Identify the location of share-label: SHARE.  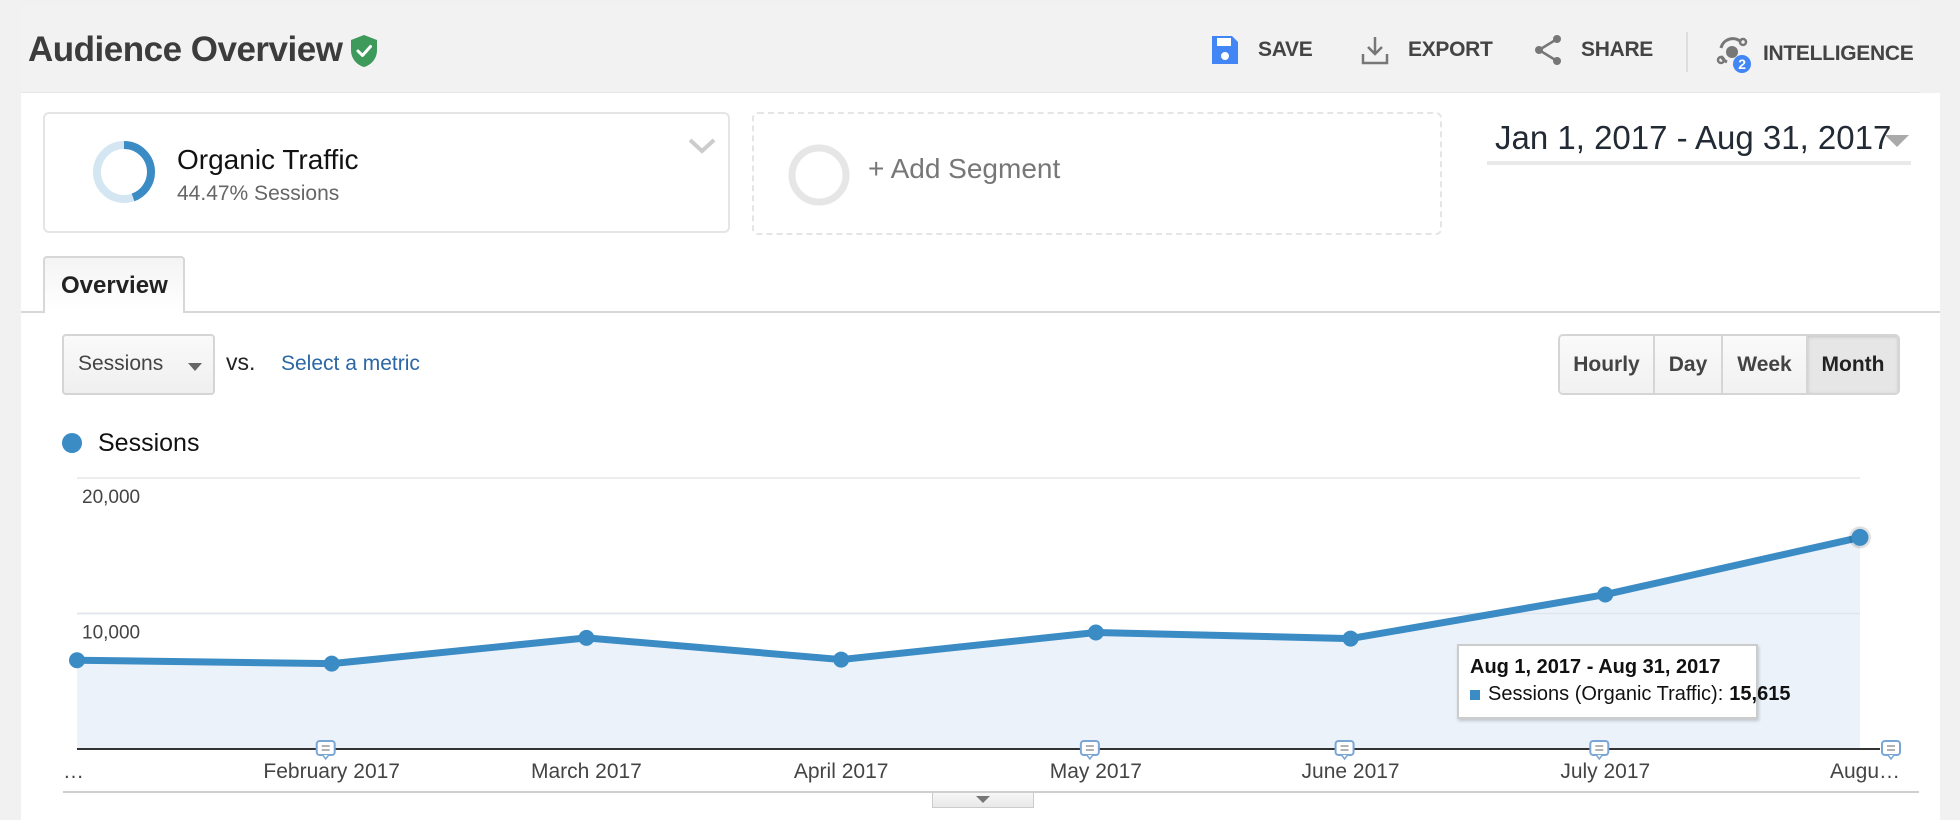
(1617, 49).